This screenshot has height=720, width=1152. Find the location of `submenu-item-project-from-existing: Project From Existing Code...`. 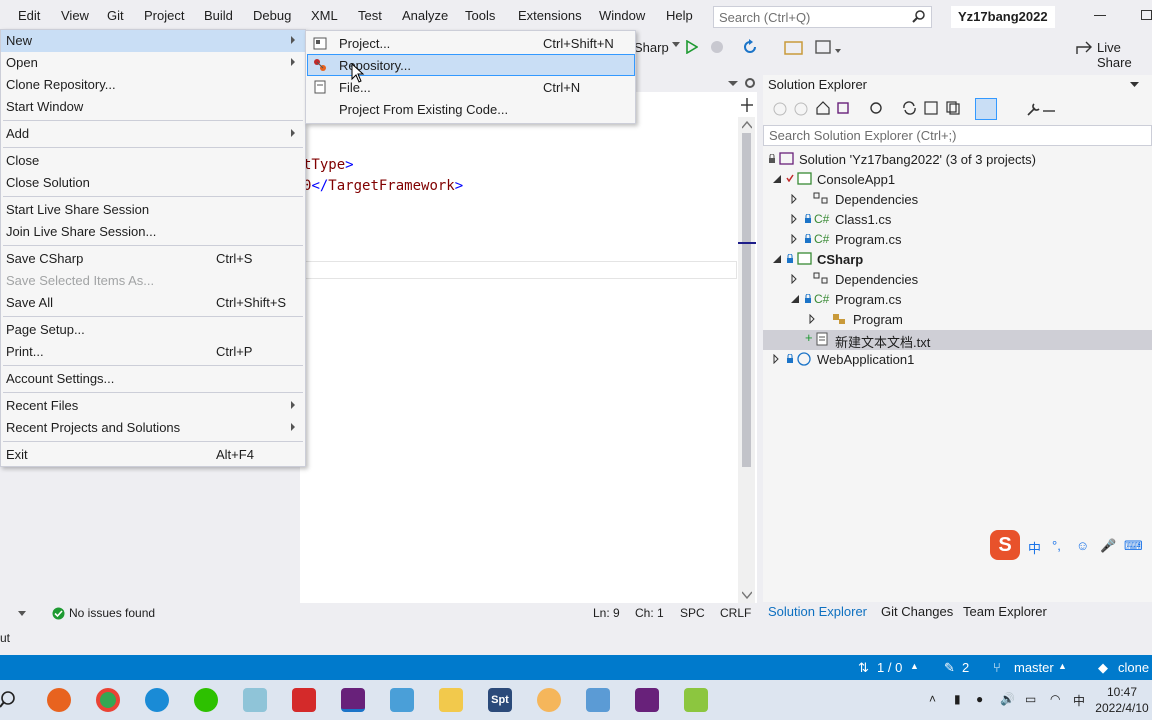

submenu-item-project-from-existing: Project From Existing Code... is located at coordinates (471, 109).